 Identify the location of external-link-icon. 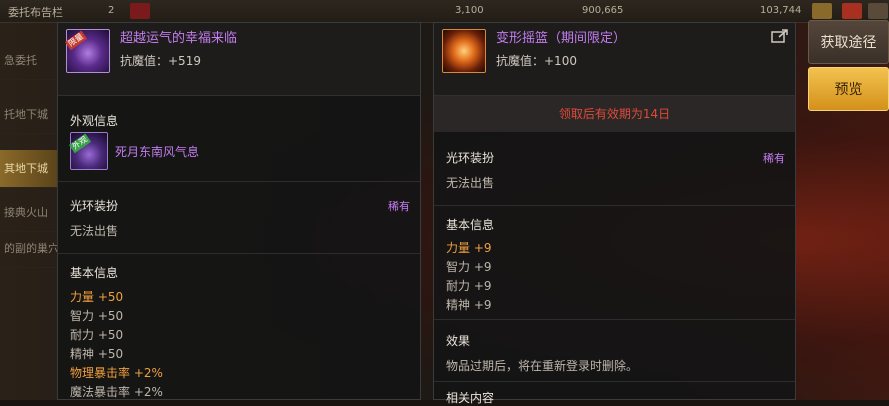
(780, 36).